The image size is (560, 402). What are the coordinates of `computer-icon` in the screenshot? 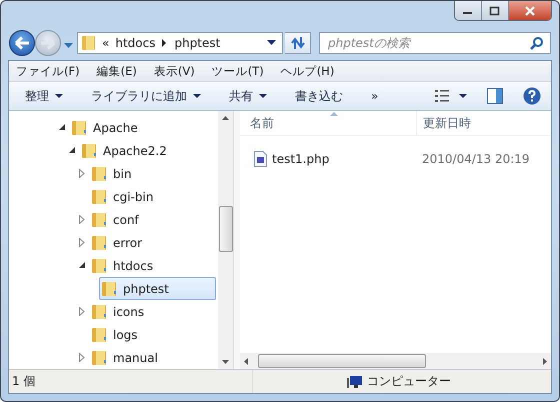 It's located at (355, 381).